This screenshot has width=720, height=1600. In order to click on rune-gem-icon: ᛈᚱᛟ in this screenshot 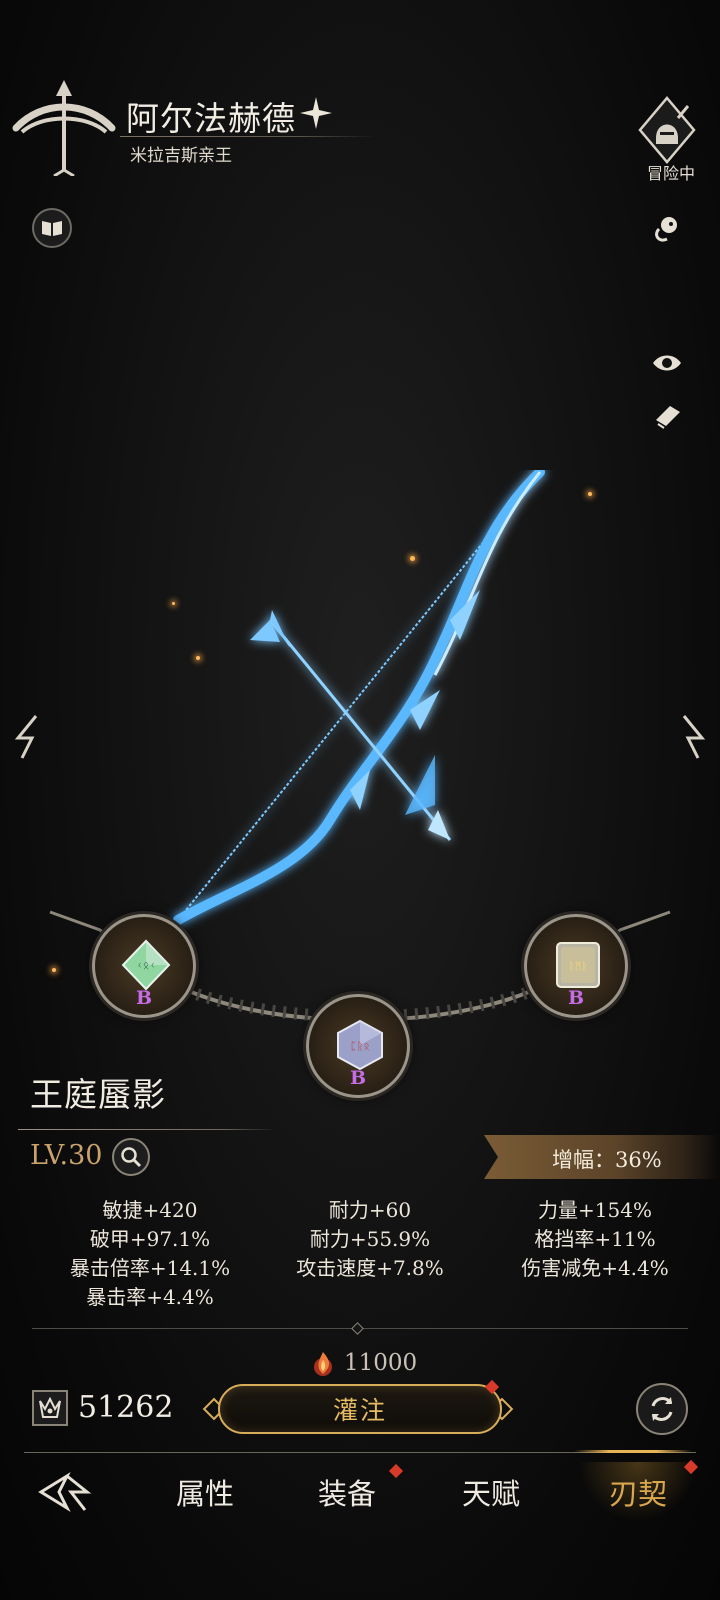, I will do `click(360, 1045)`.